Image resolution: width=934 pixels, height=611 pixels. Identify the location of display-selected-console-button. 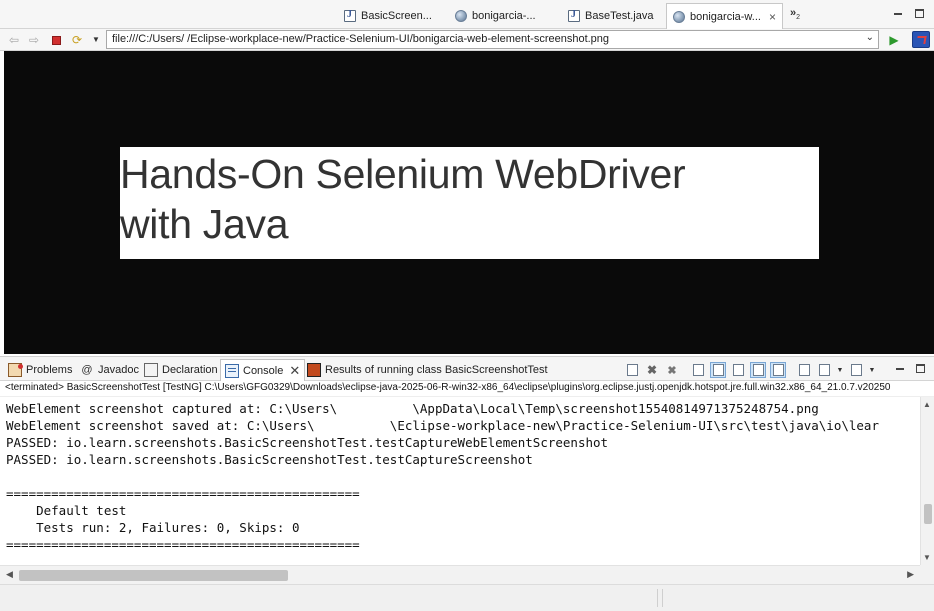
(824, 370).